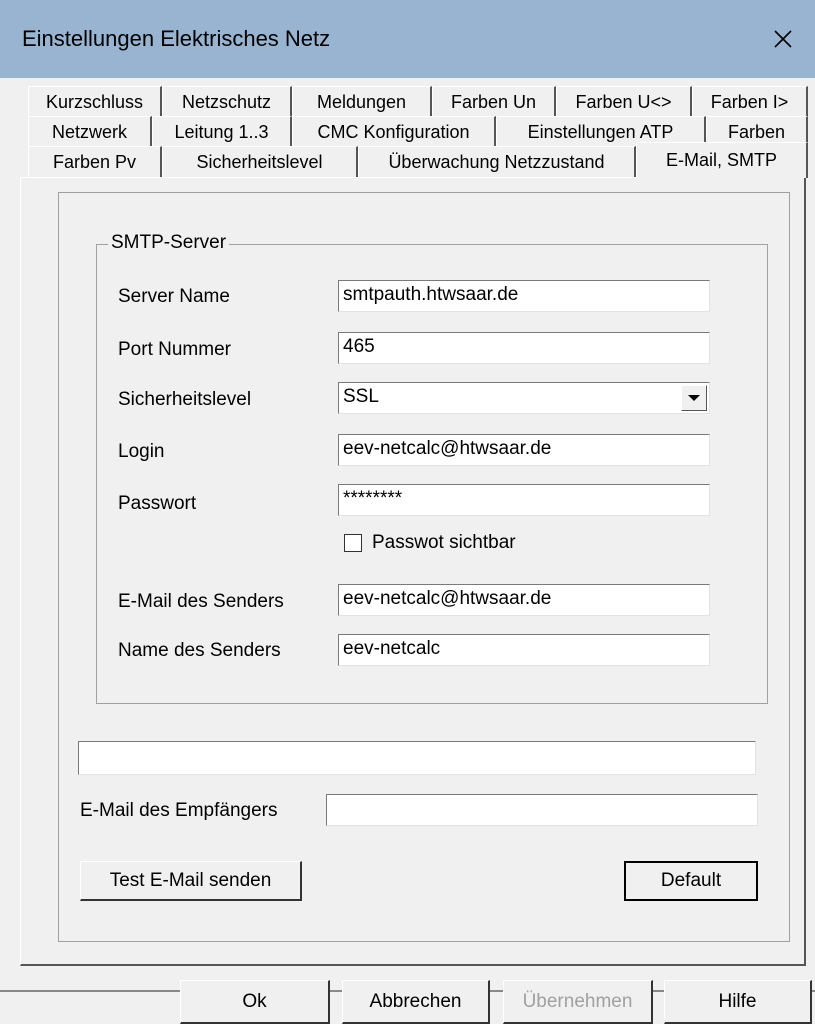 The width and height of the screenshot is (815, 1024). Describe the element at coordinates (191, 881) in the screenshot. I see `test-email-button: Test E-Mail senden` at that location.